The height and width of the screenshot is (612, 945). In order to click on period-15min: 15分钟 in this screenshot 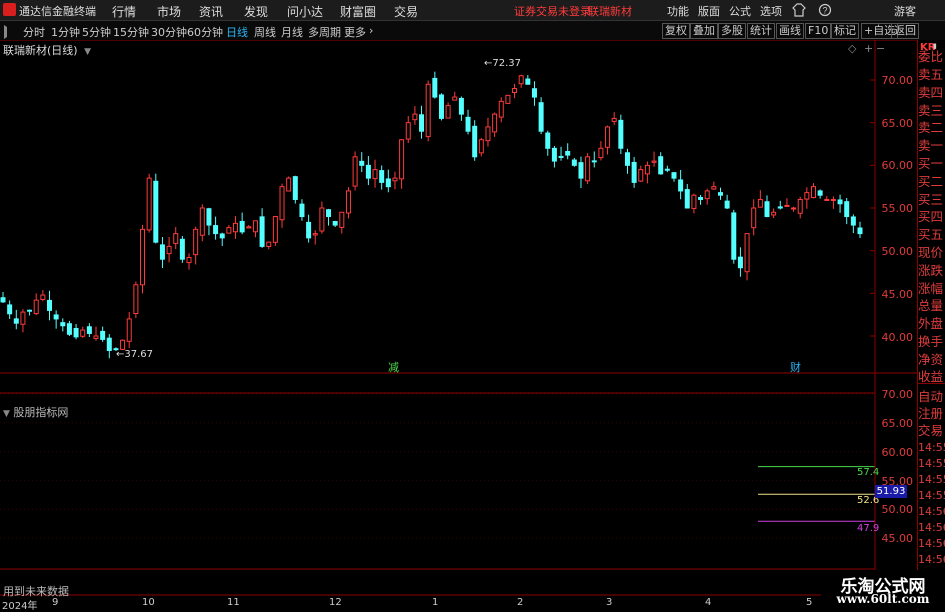, I will do `click(131, 32)`.